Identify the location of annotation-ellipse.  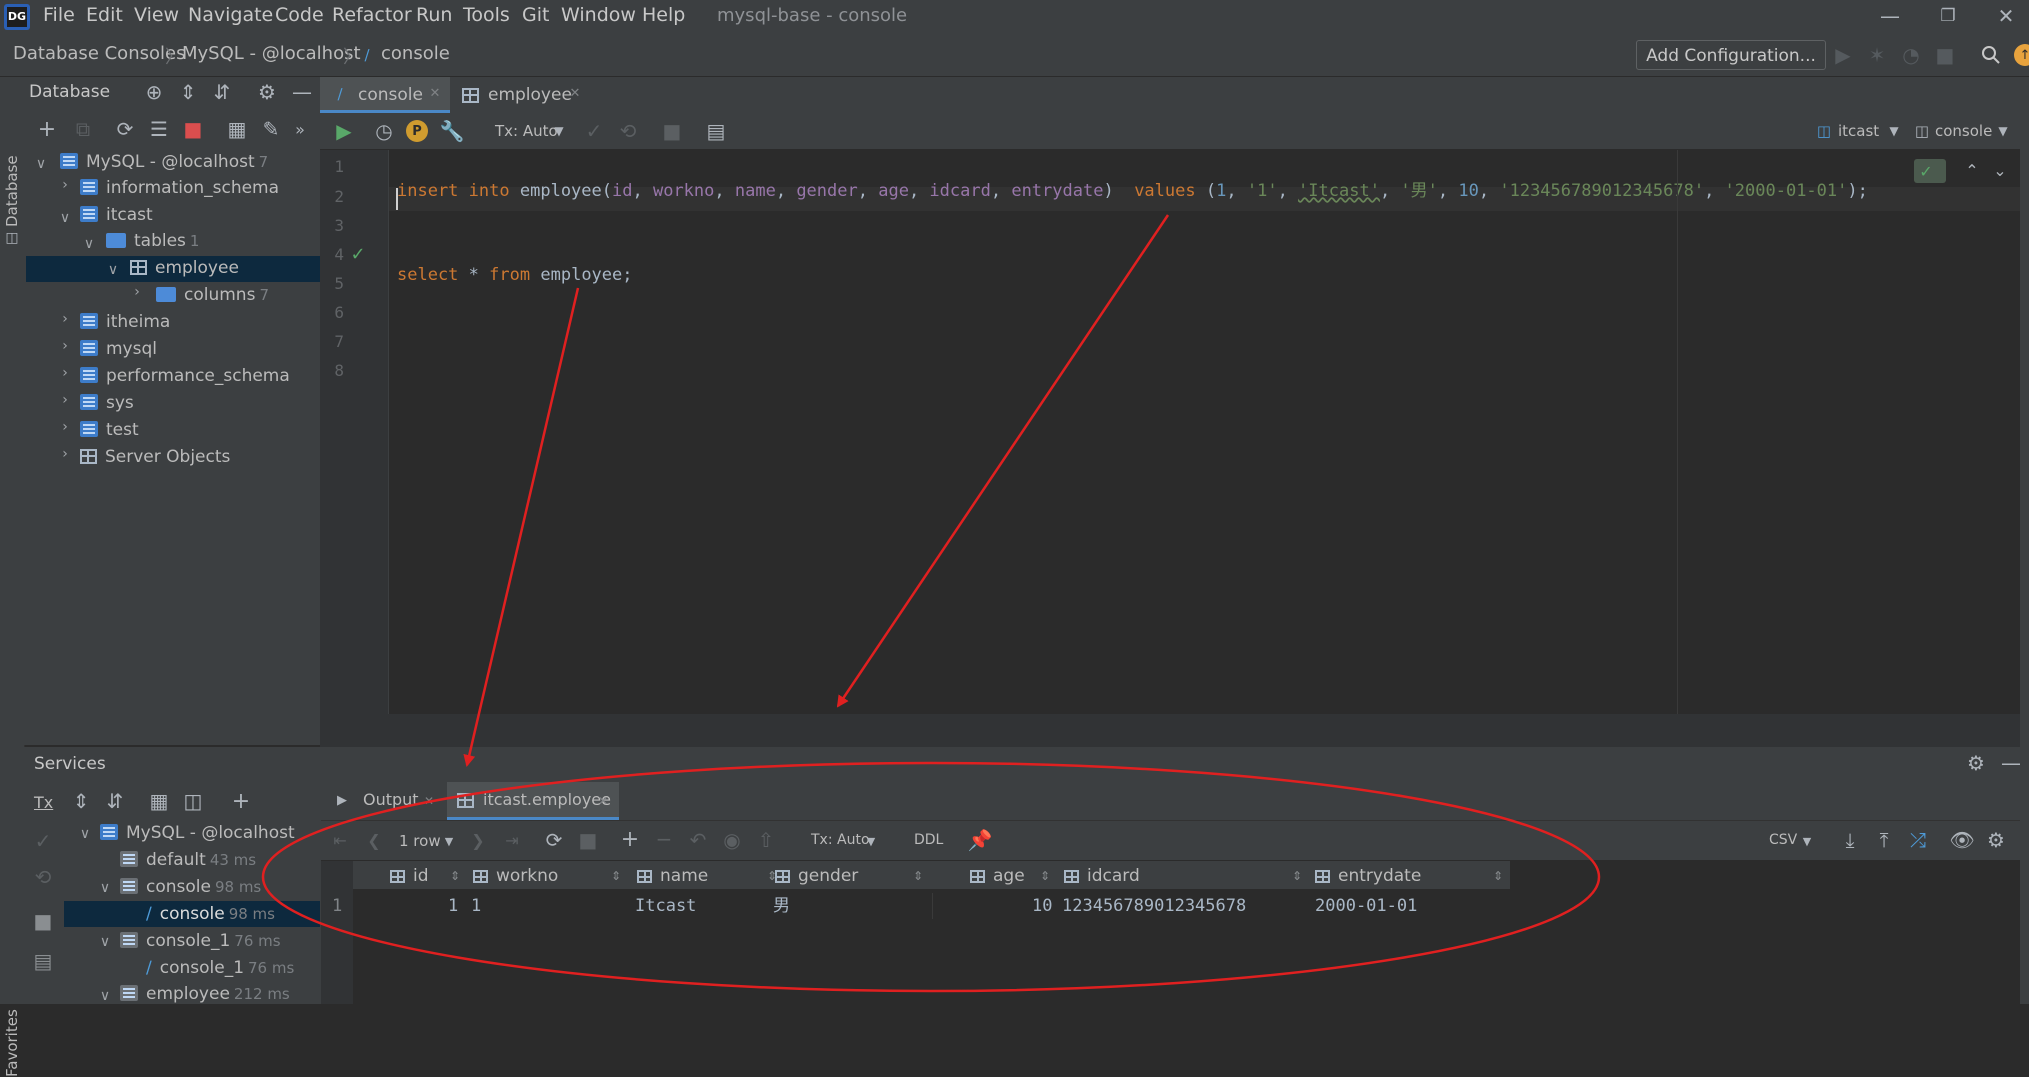
(931, 877).